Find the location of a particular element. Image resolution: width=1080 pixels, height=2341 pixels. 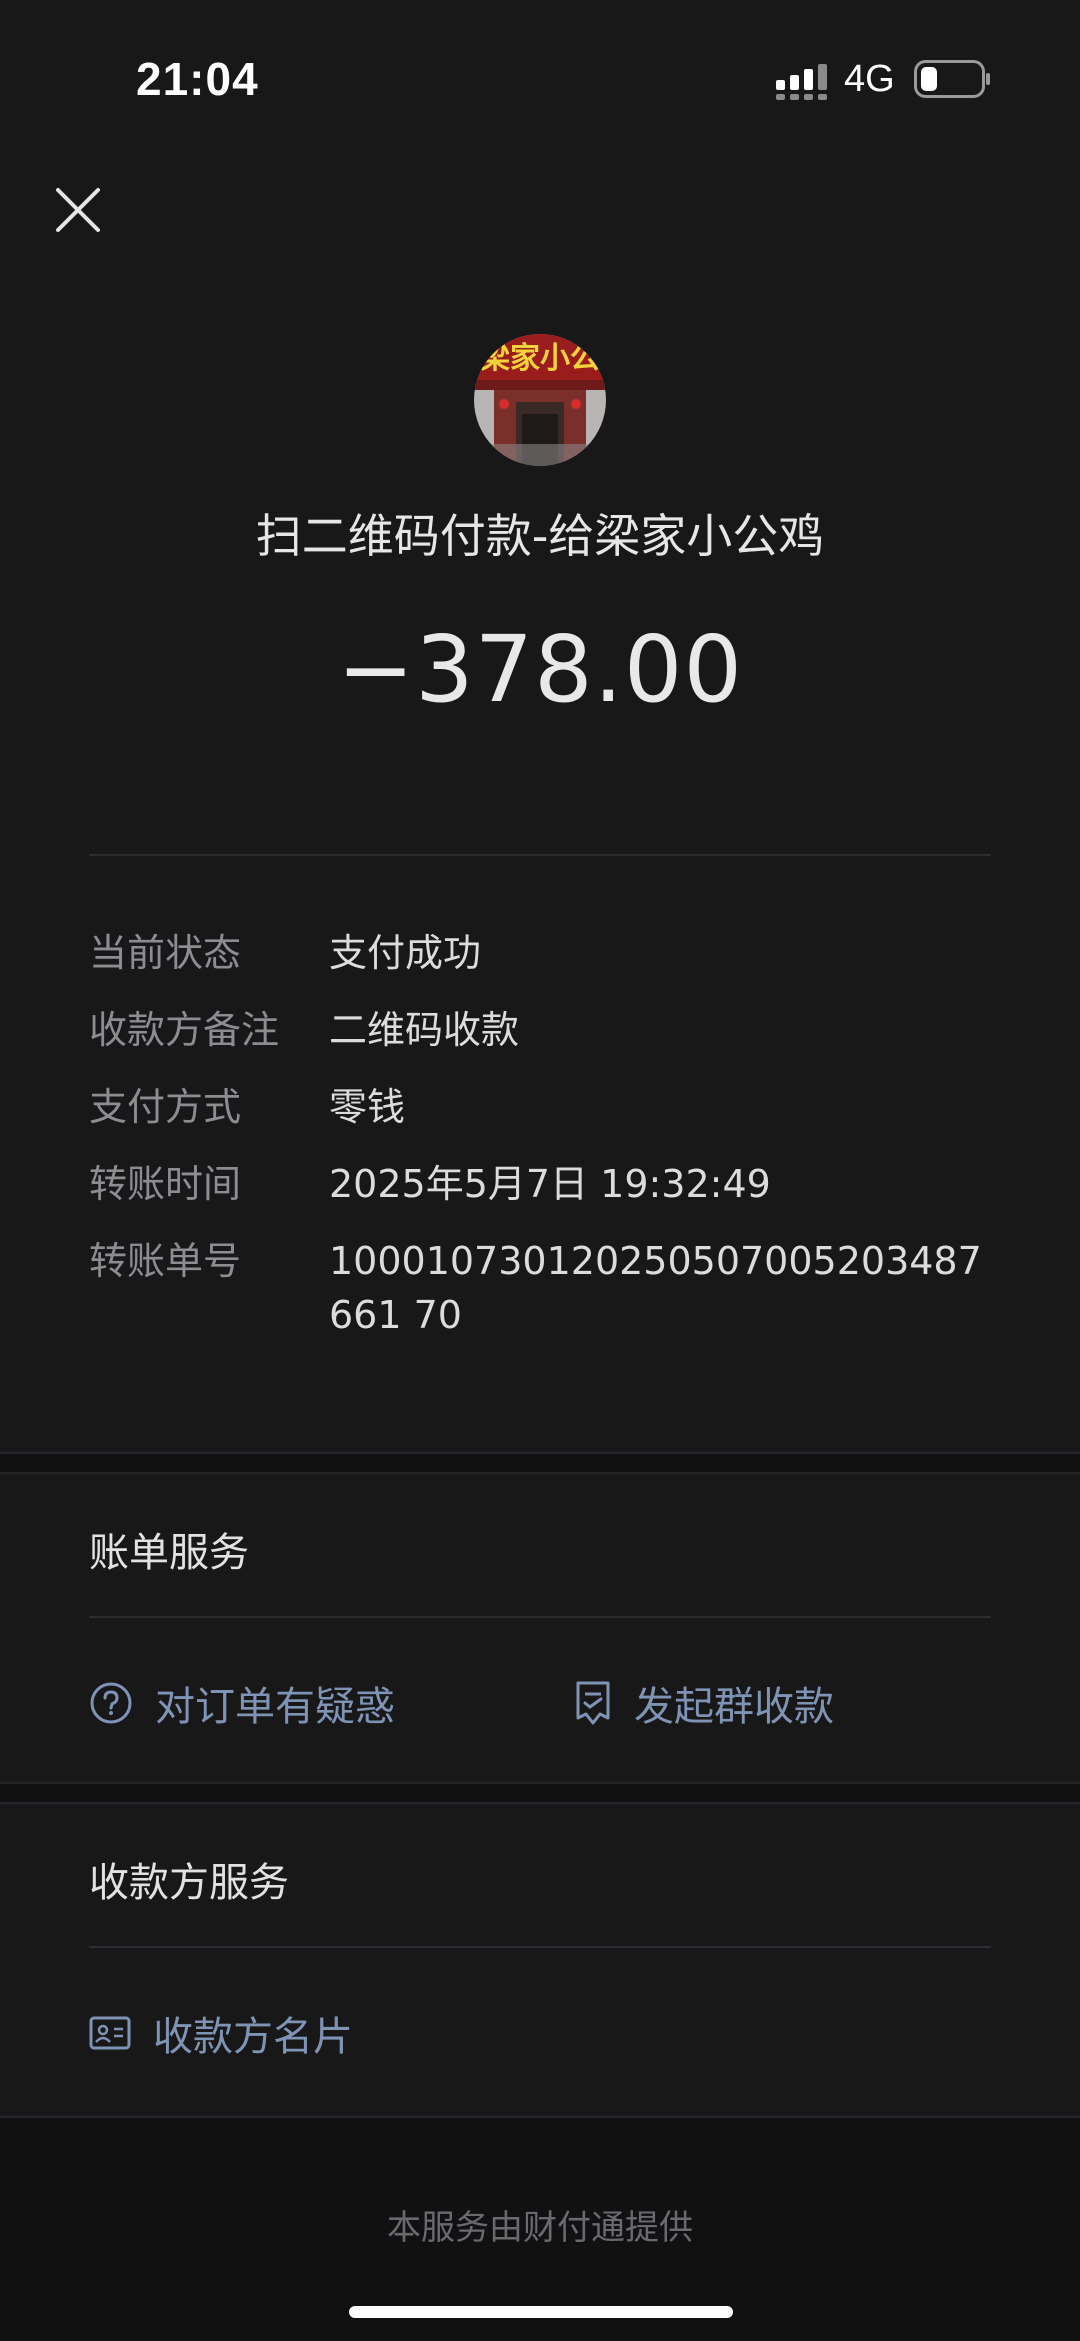

payee-card-label: 收款方名片 is located at coordinates (253, 2037).